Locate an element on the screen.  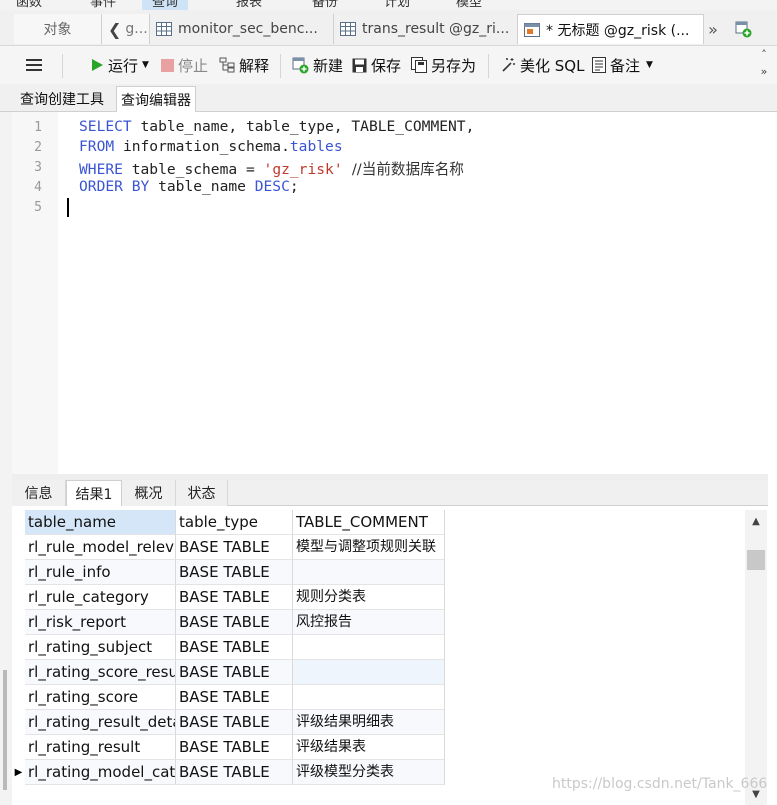
scroll-up-icon: ▲ is located at coordinates (756, 521).